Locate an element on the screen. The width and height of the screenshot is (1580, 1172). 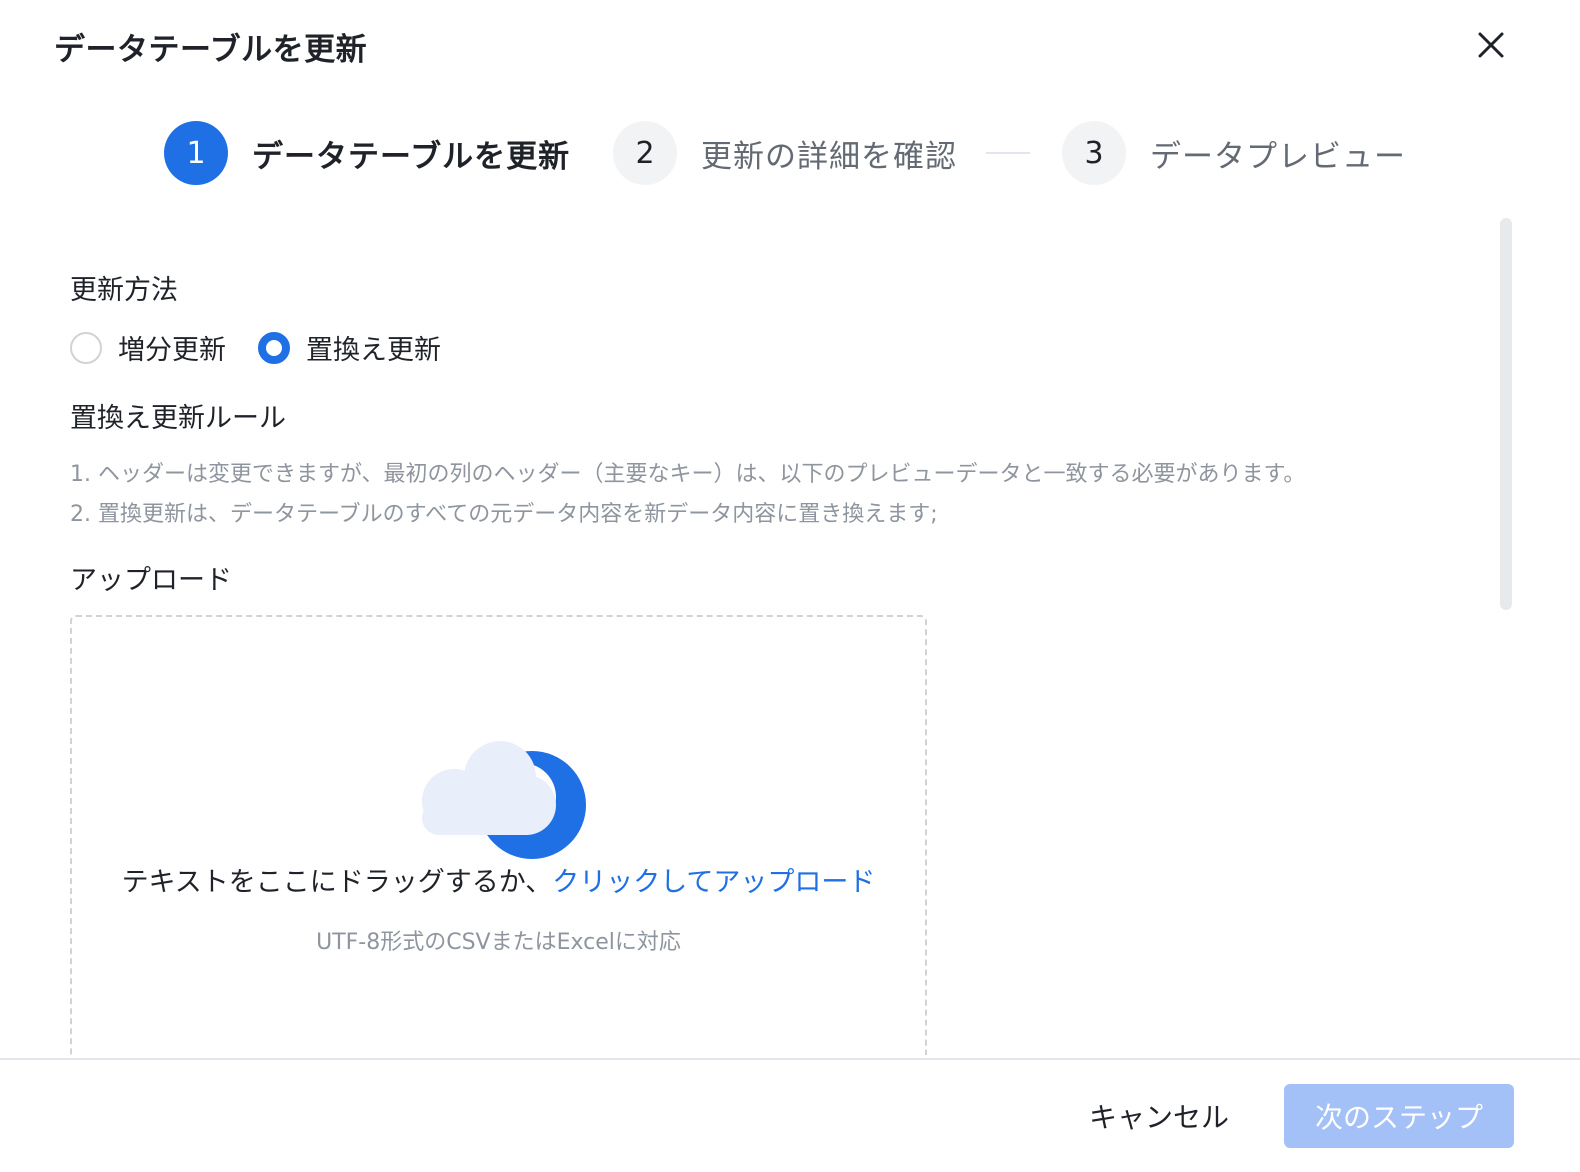
close-icon is located at coordinates (1491, 45).